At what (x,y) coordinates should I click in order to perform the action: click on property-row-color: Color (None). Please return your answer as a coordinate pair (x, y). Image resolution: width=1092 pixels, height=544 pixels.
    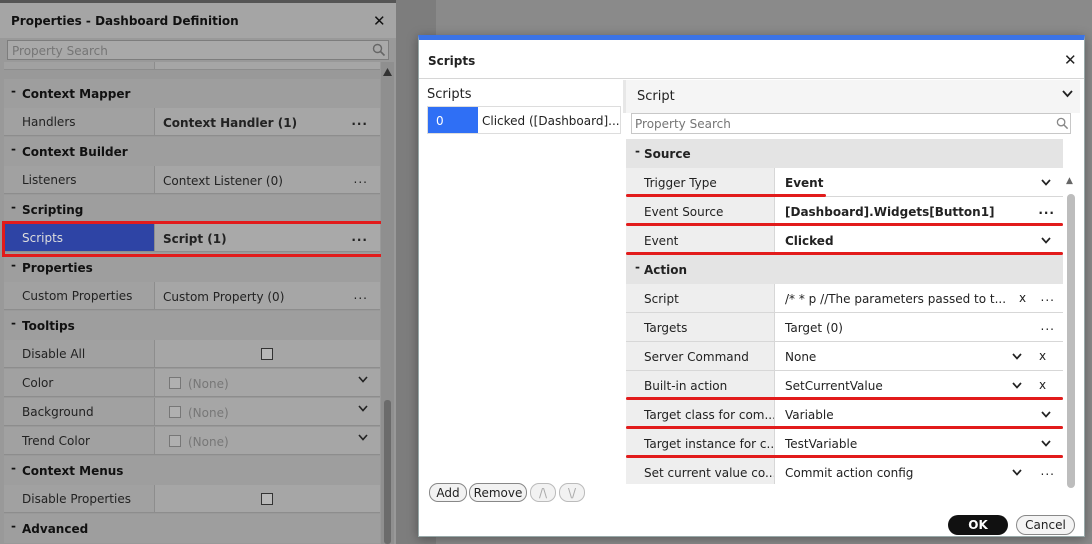
    Looking at the image, I should click on (192, 383).